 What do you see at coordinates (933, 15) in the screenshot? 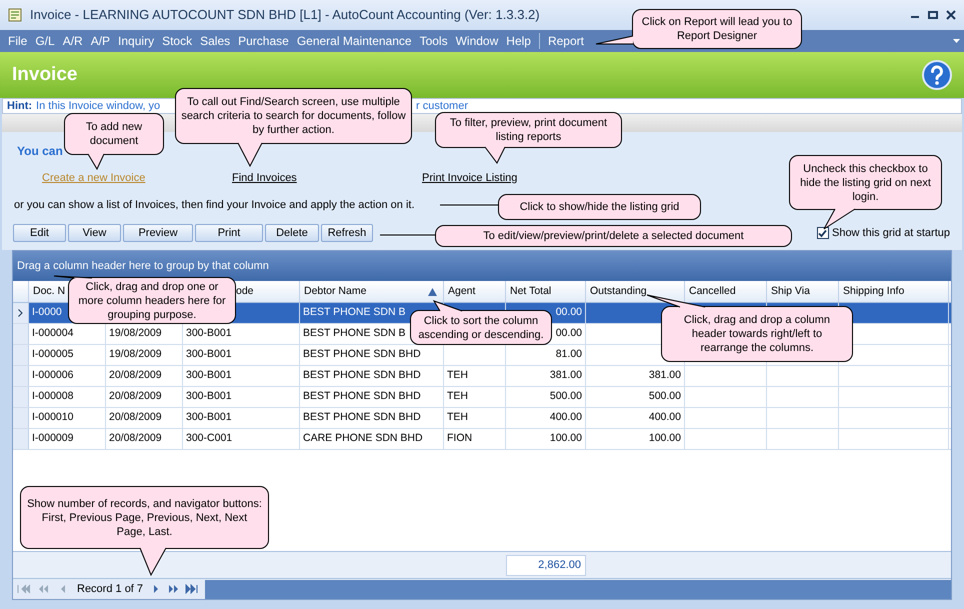
I see `maximize-icon` at bounding box center [933, 15].